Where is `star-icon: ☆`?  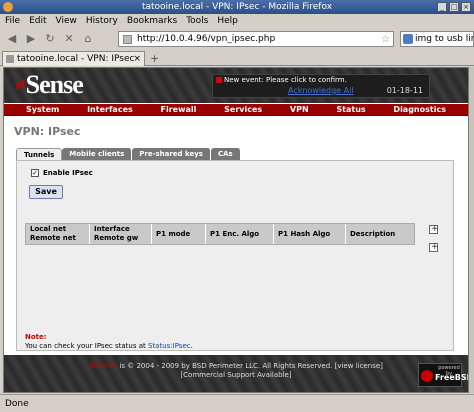
star-icon: ☆ is located at coordinates (385, 40).